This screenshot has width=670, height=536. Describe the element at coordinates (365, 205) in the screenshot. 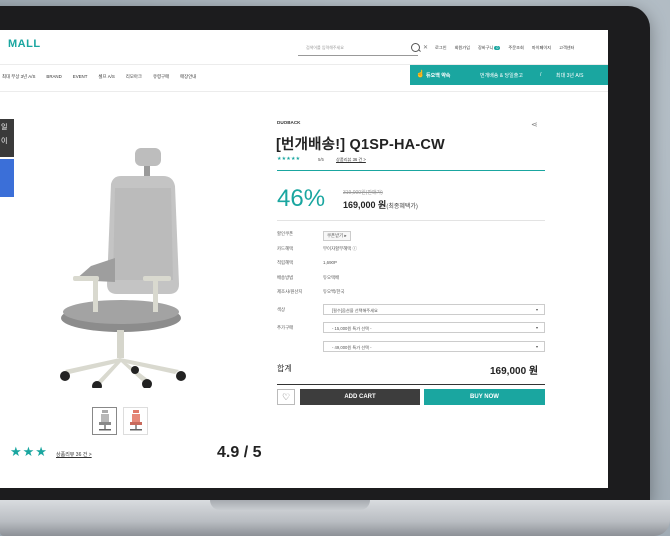

I see `sale-price-value: 169,000 원` at that location.